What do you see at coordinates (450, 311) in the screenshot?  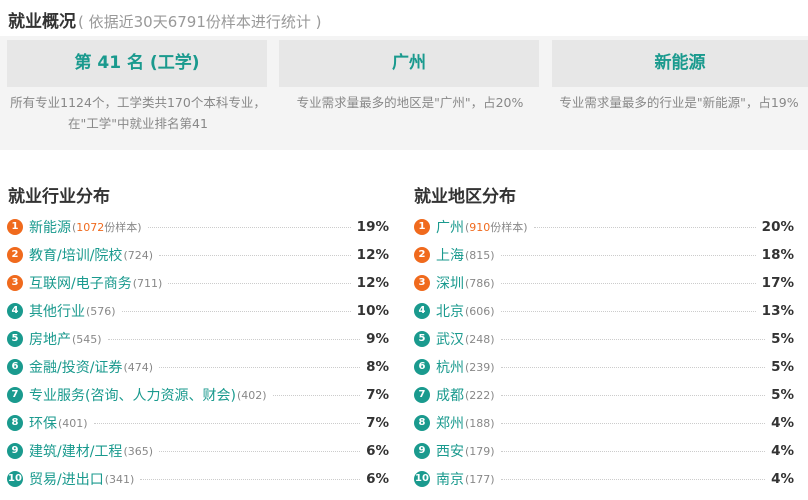 I see `region-name-link: 北京` at bounding box center [450, 311].